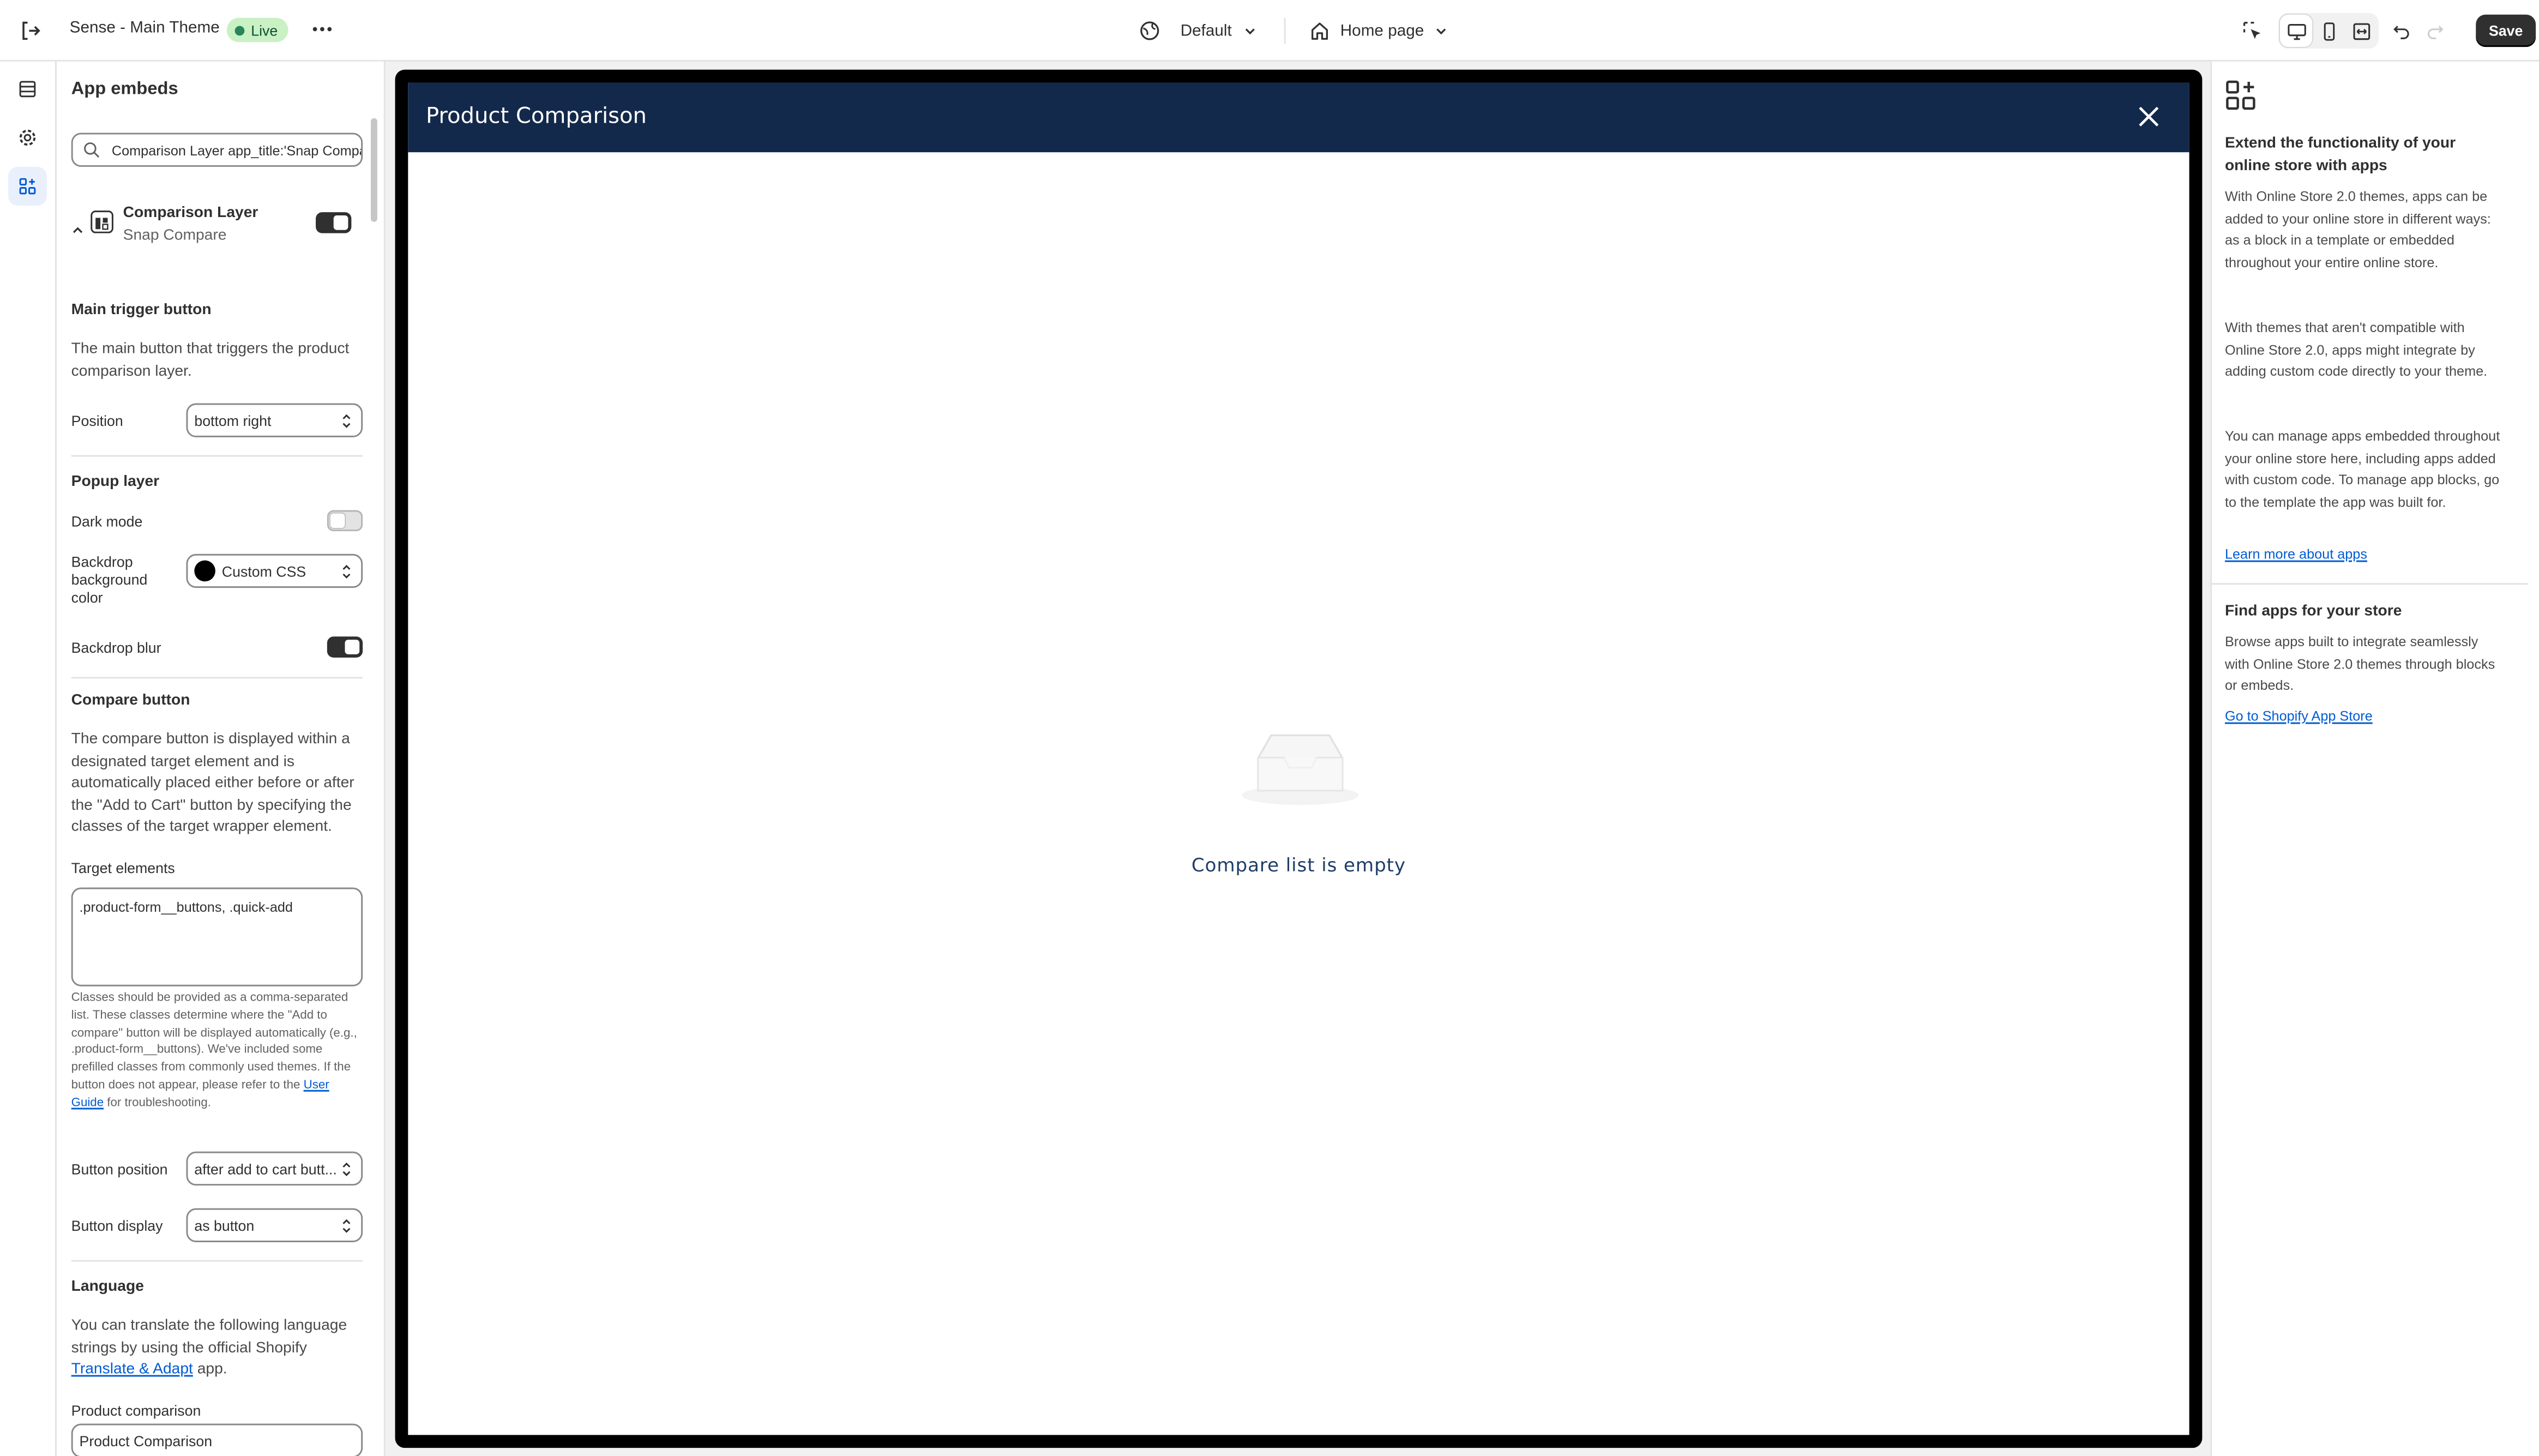 This screenshot has height=1456, width=2539. I want to click on mobile-icon, so click(2328, 31).